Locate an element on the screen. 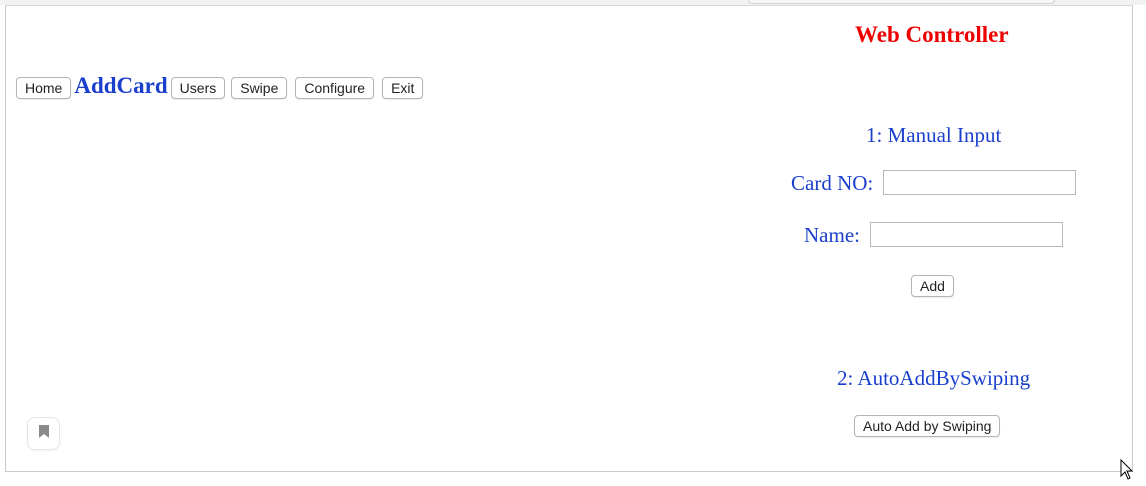 Image resolution: width=1146 pixels, height=486 pixels. name-label: Name: is located at coordinates (832, 235).